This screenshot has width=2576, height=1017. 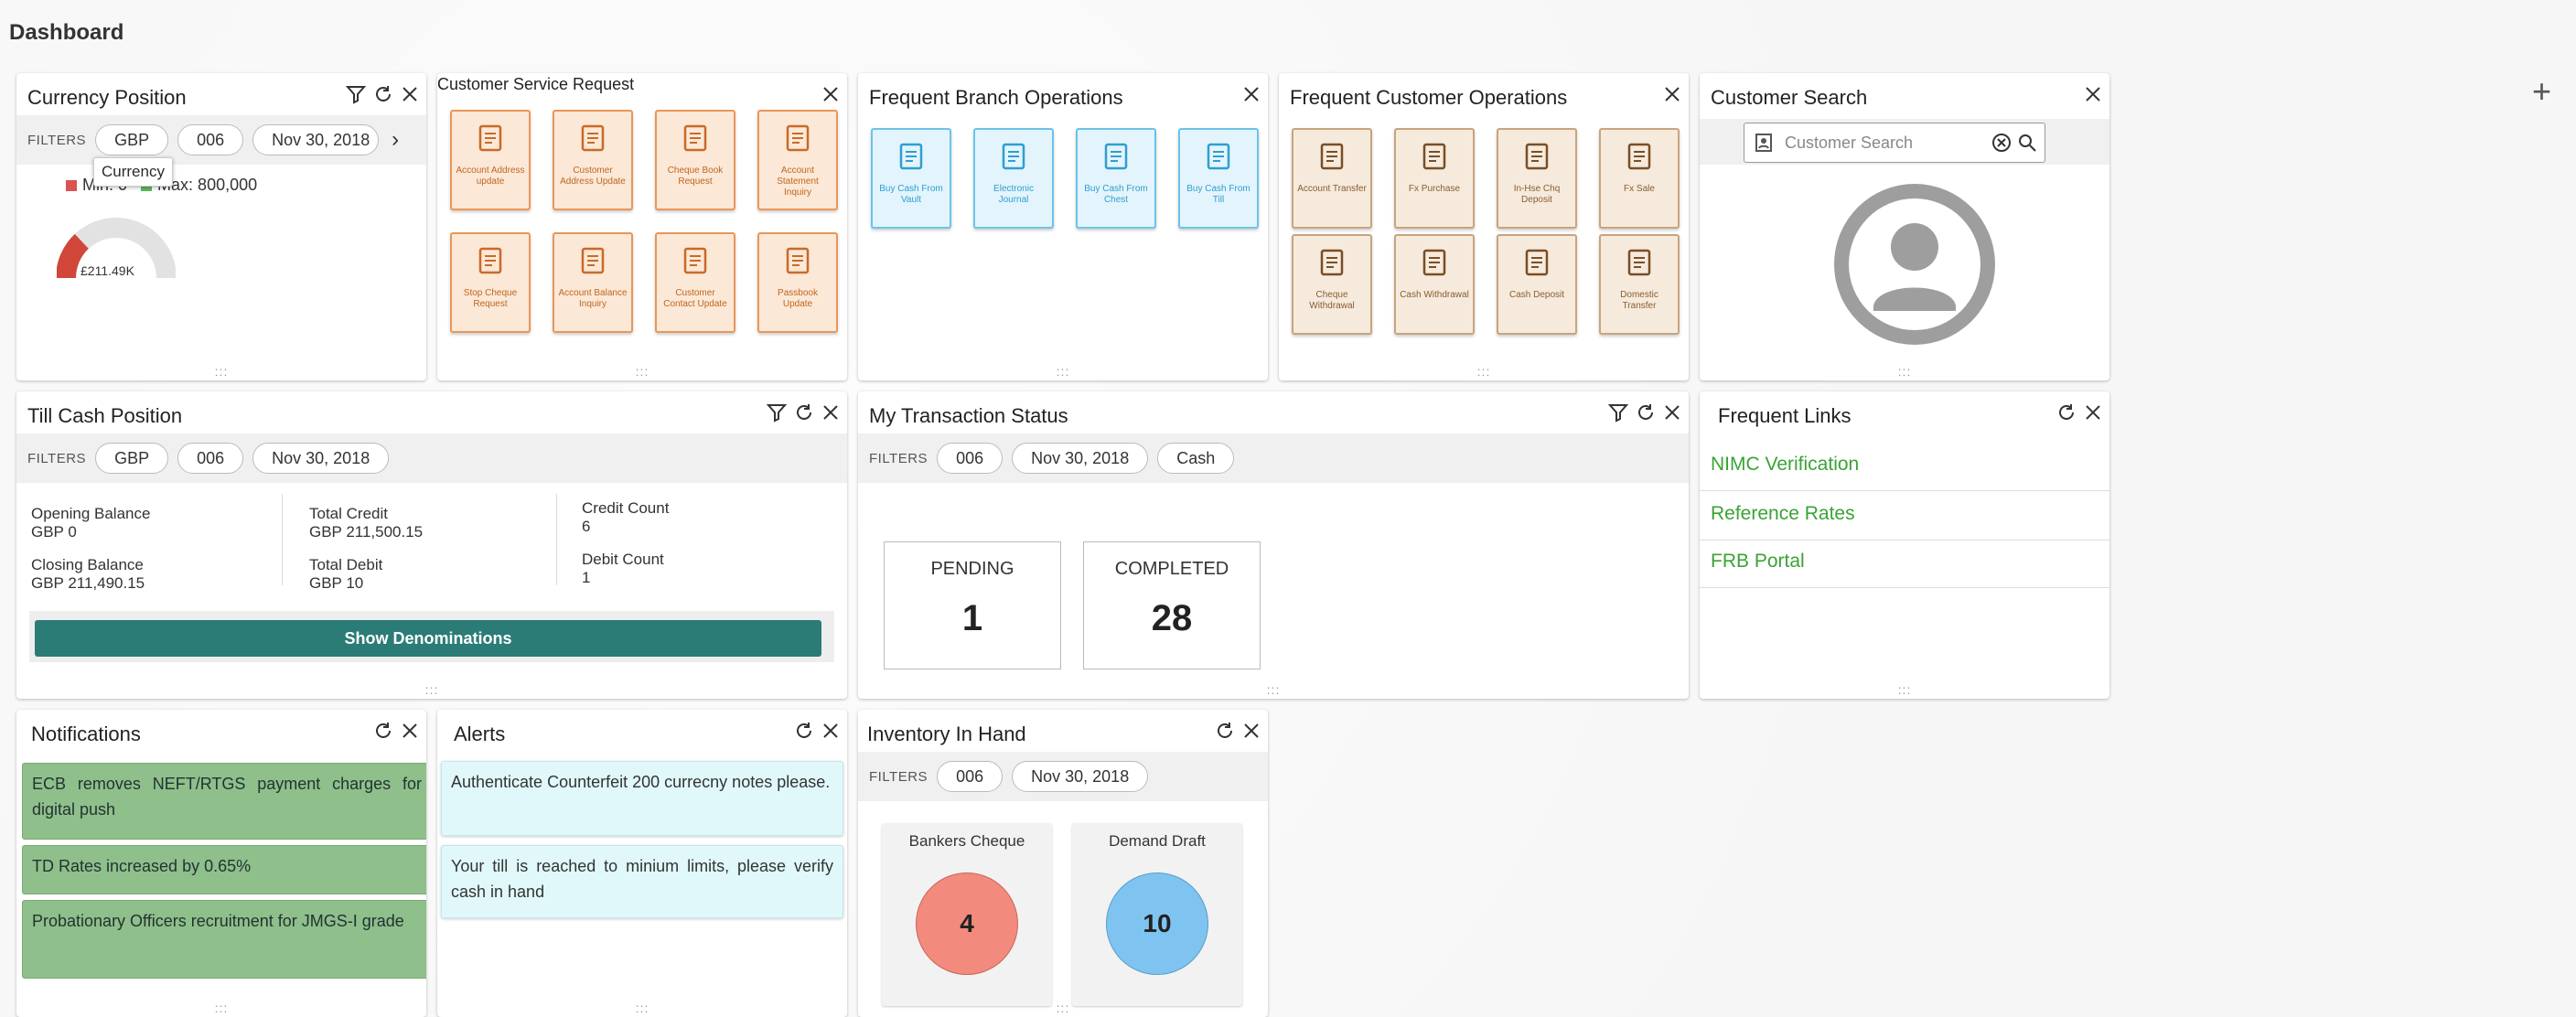 What do you see at coordinates (282, 539) in the screenshot?
I see `column-divider` at bounding box center [282, 539].